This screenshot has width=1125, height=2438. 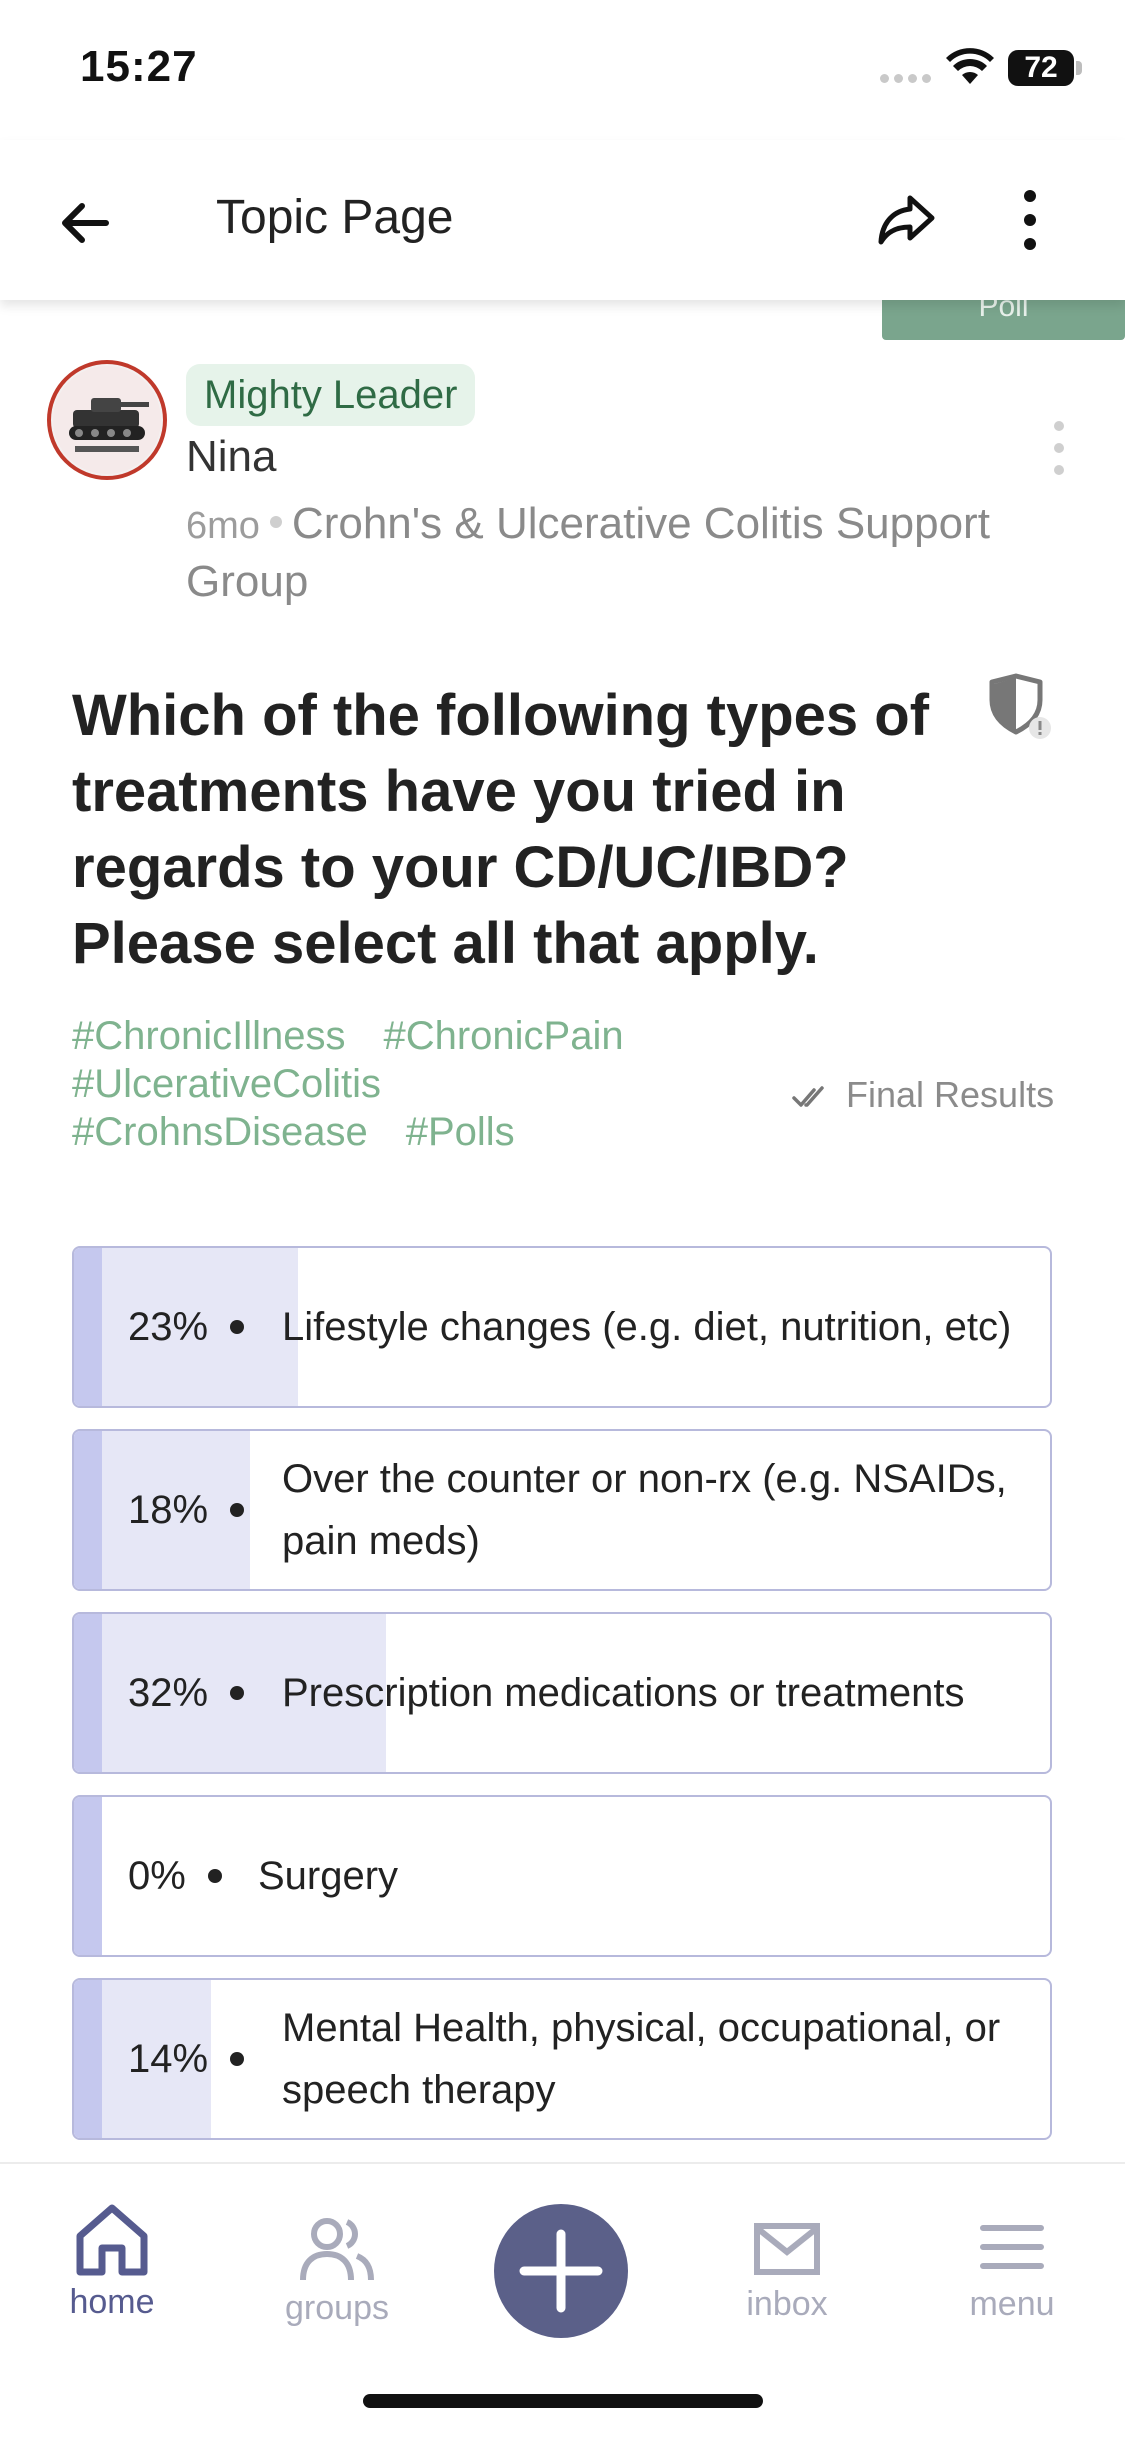 I want to click on inbox-icon, so click(x=787, y=2249).